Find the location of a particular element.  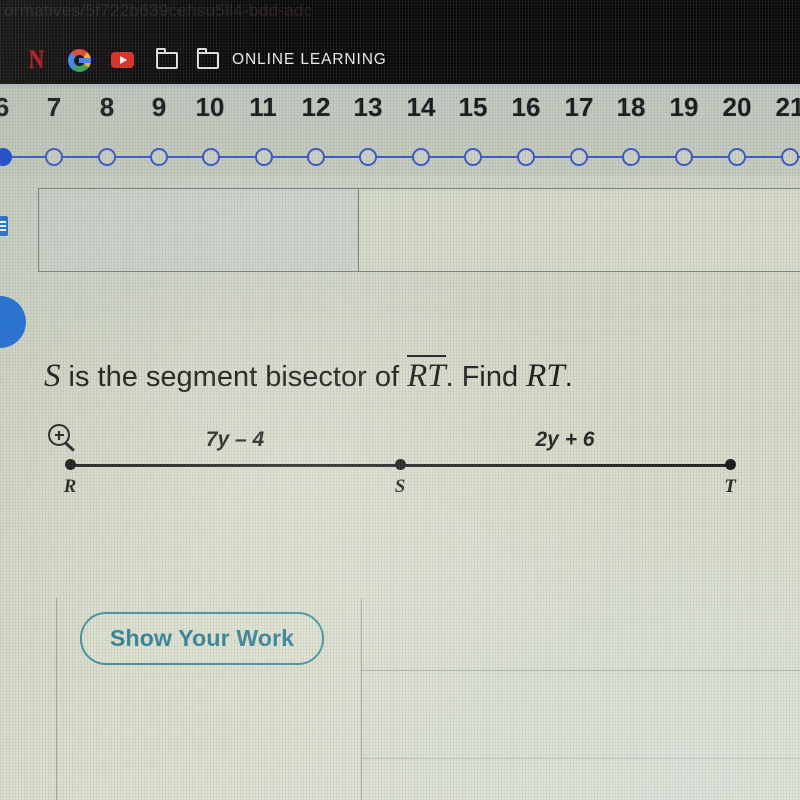

expression-rs: 7y – 4 is located at coordinates (235, 439).